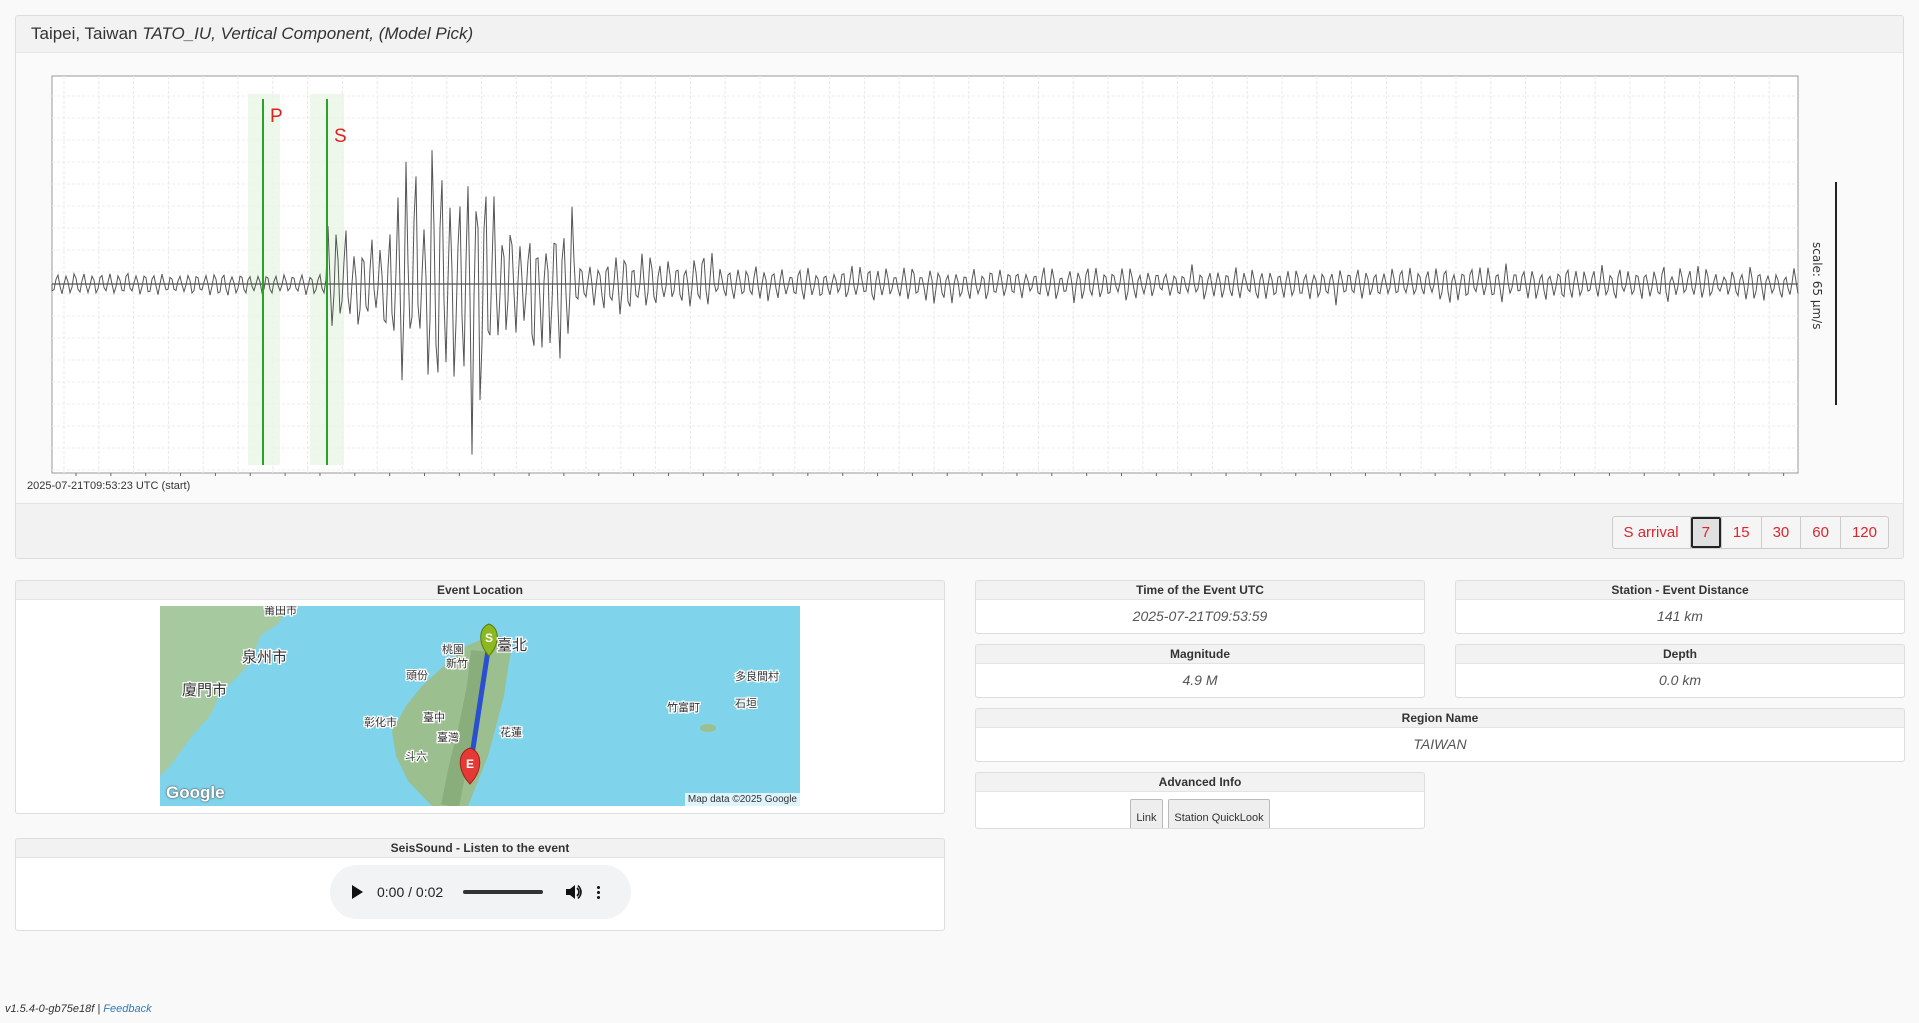  What do you see at coordinates (340, 136) in the screenshot?
I see `s-pick-label: S` at bounding box center [340, 136].